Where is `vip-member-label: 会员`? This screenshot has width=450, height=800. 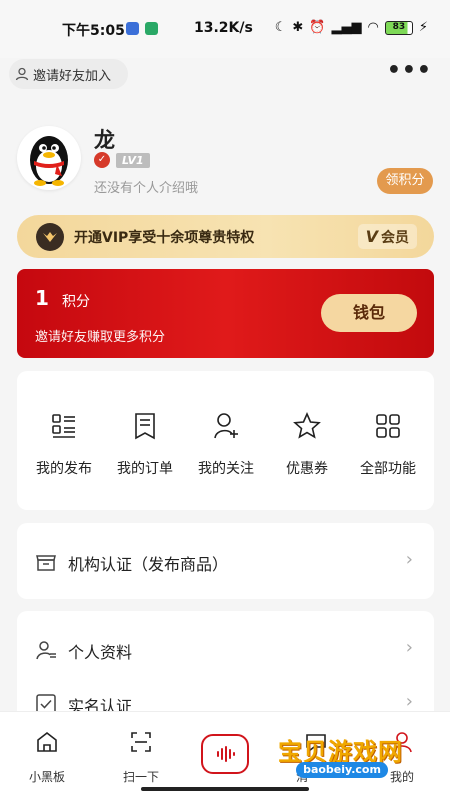
vip-member-label: 会员 is located at coordinates (395, 237).